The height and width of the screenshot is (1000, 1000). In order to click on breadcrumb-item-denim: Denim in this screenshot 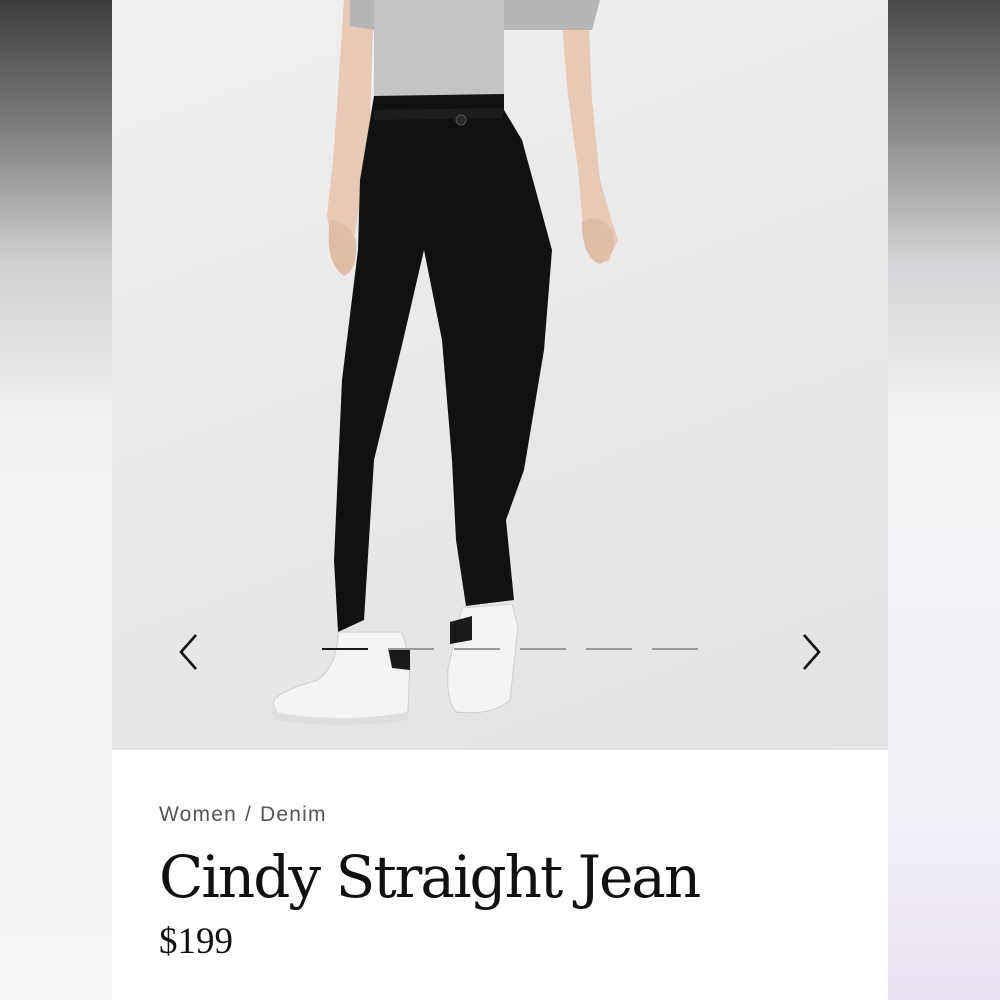, I will do `click(293, 814)`.